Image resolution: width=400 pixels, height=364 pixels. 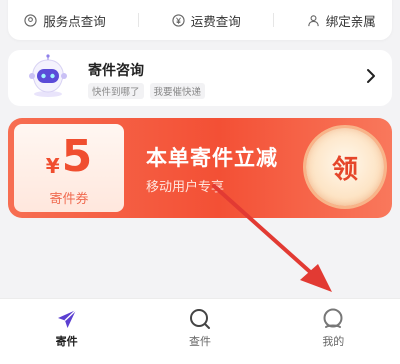 What do you see at coordinates (212, 158) in the screenshot?
I see `coupon-title: 本单寄件立减` at bounding box center [212, 158].